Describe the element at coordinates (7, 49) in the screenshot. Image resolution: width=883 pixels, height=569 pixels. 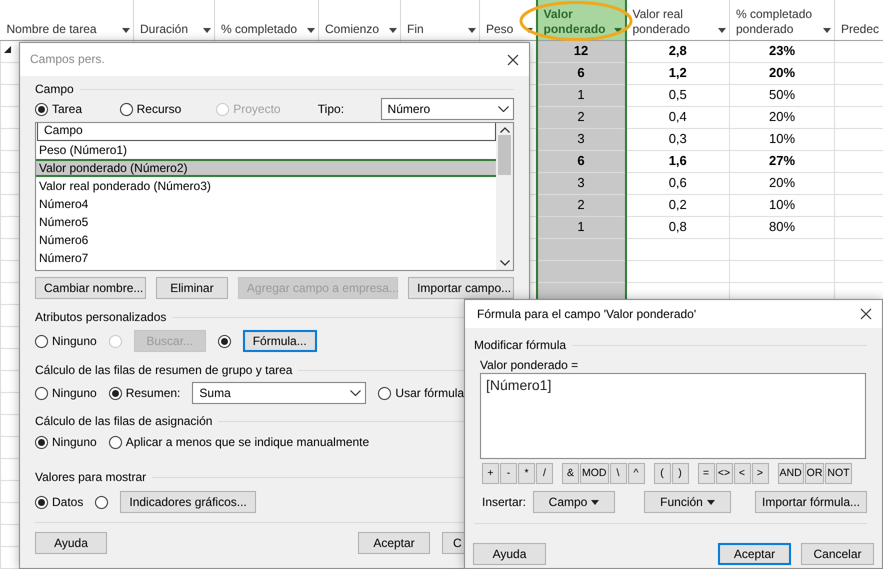
I see `collapse-triangle-icon` at that location.